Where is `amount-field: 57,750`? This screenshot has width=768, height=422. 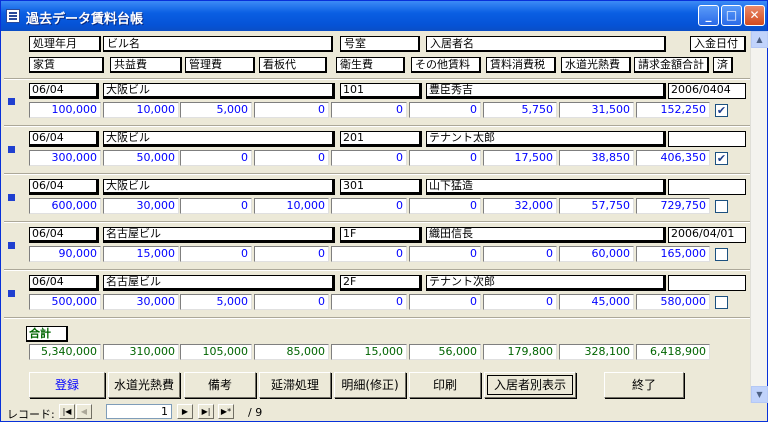 amount-field: 57,750 is located at coordinates (596, 206).